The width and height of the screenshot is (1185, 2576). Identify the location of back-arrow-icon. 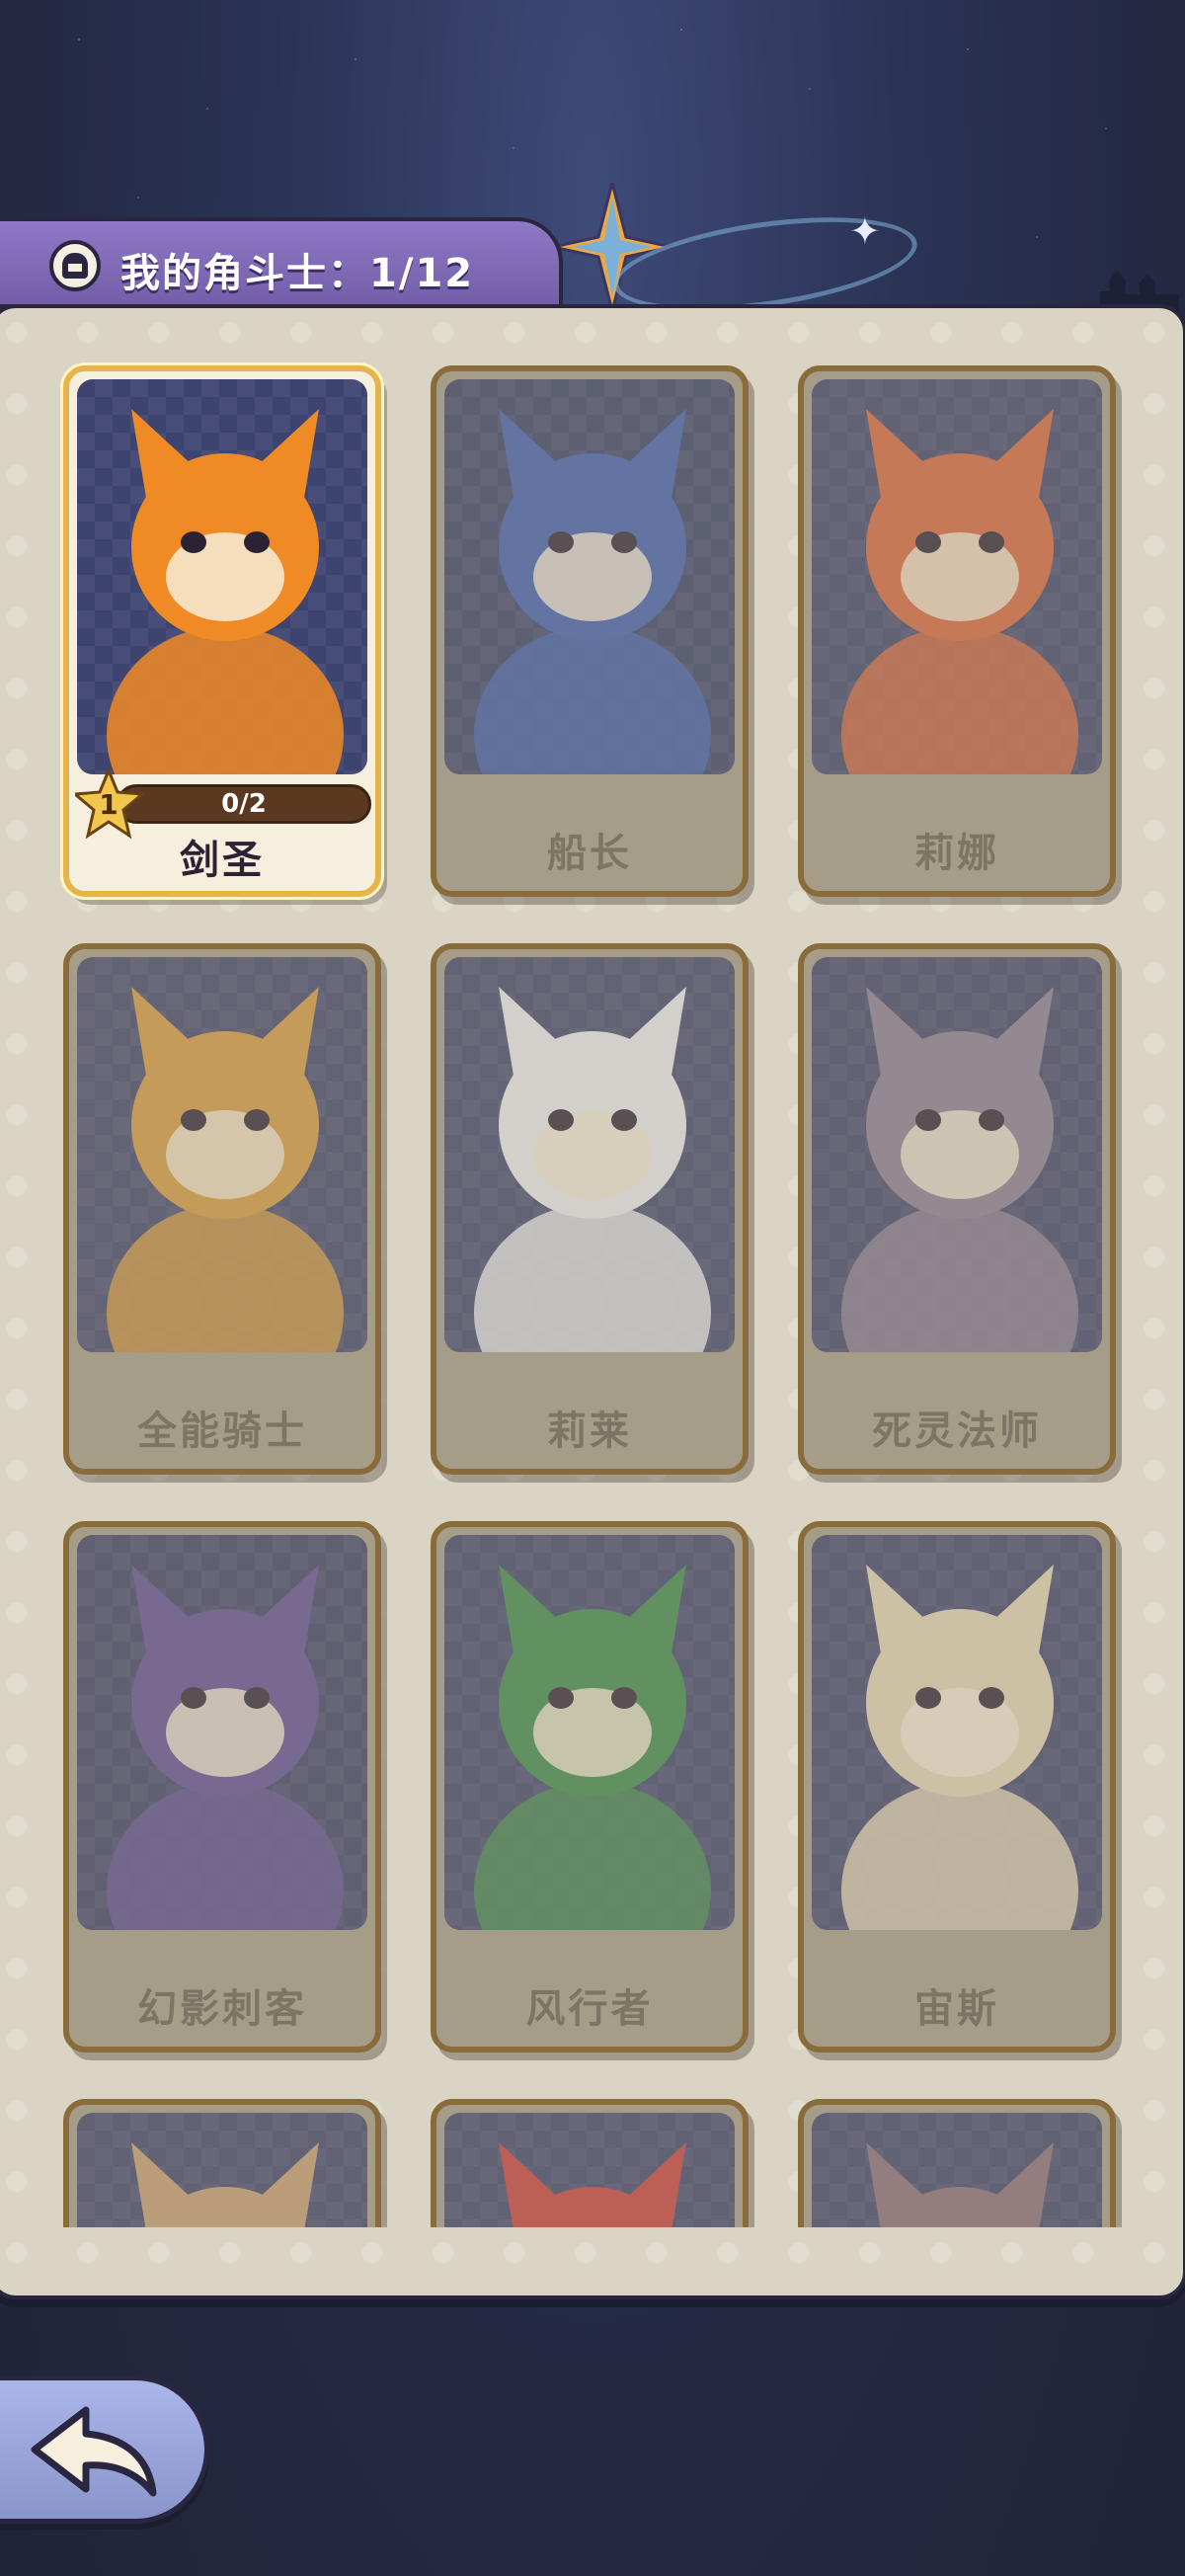
(94, 2451).